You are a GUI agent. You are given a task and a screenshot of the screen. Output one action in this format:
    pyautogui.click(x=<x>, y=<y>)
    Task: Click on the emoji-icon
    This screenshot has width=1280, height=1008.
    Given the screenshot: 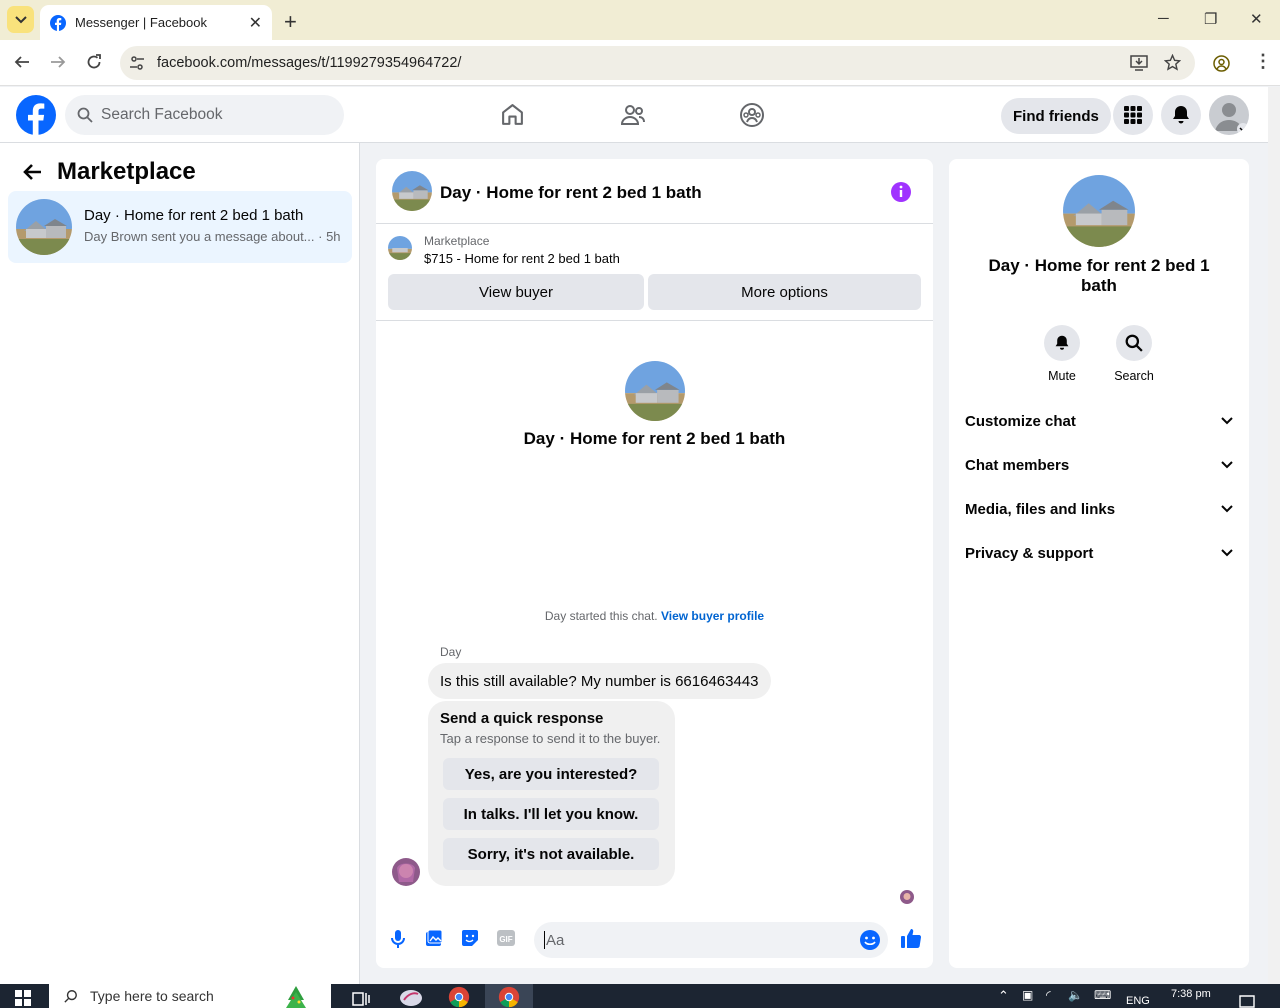 What is the action you would take?
    pyautogui.click(x=870, y=940)
    